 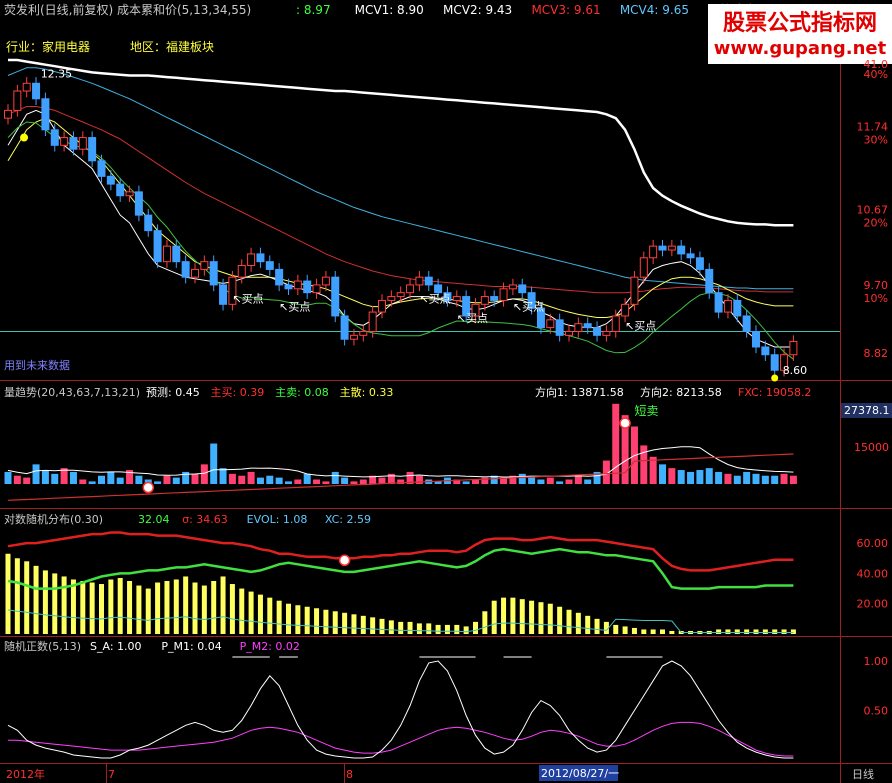 I want to click on header-items-item-2: MCV2: 9.43, so click(x=477, y=10).